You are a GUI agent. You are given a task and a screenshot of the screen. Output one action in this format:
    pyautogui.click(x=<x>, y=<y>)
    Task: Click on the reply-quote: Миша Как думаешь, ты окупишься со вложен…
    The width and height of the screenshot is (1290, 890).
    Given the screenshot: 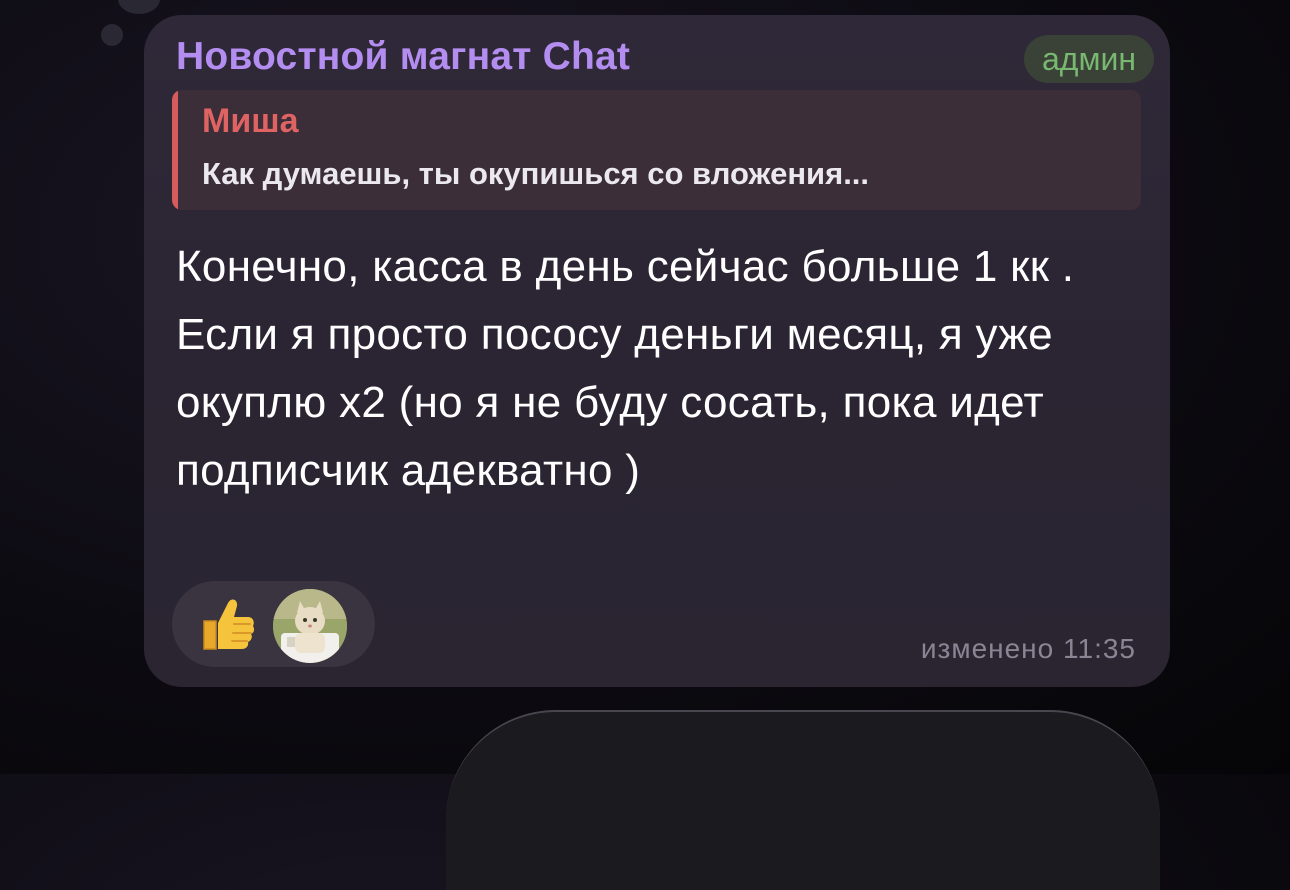 What is the action you would take?
    pyautogui.click(x=656, y=150)
    